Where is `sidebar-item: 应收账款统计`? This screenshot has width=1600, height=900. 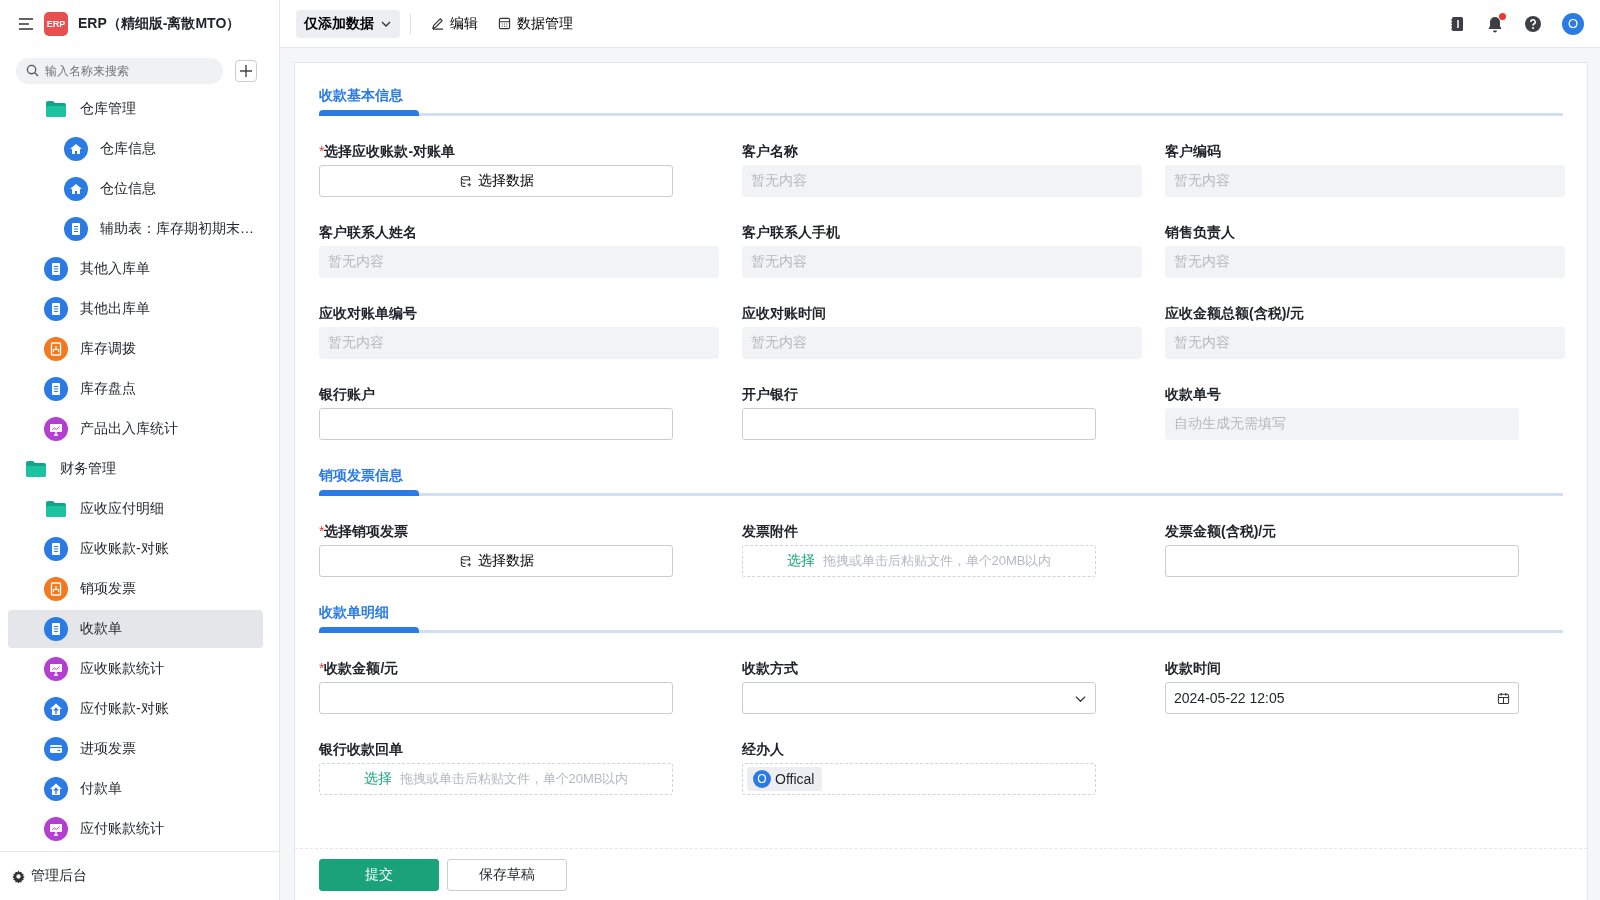
sidebar-item: 应收账款统计 is located at coordinates (135, 669).